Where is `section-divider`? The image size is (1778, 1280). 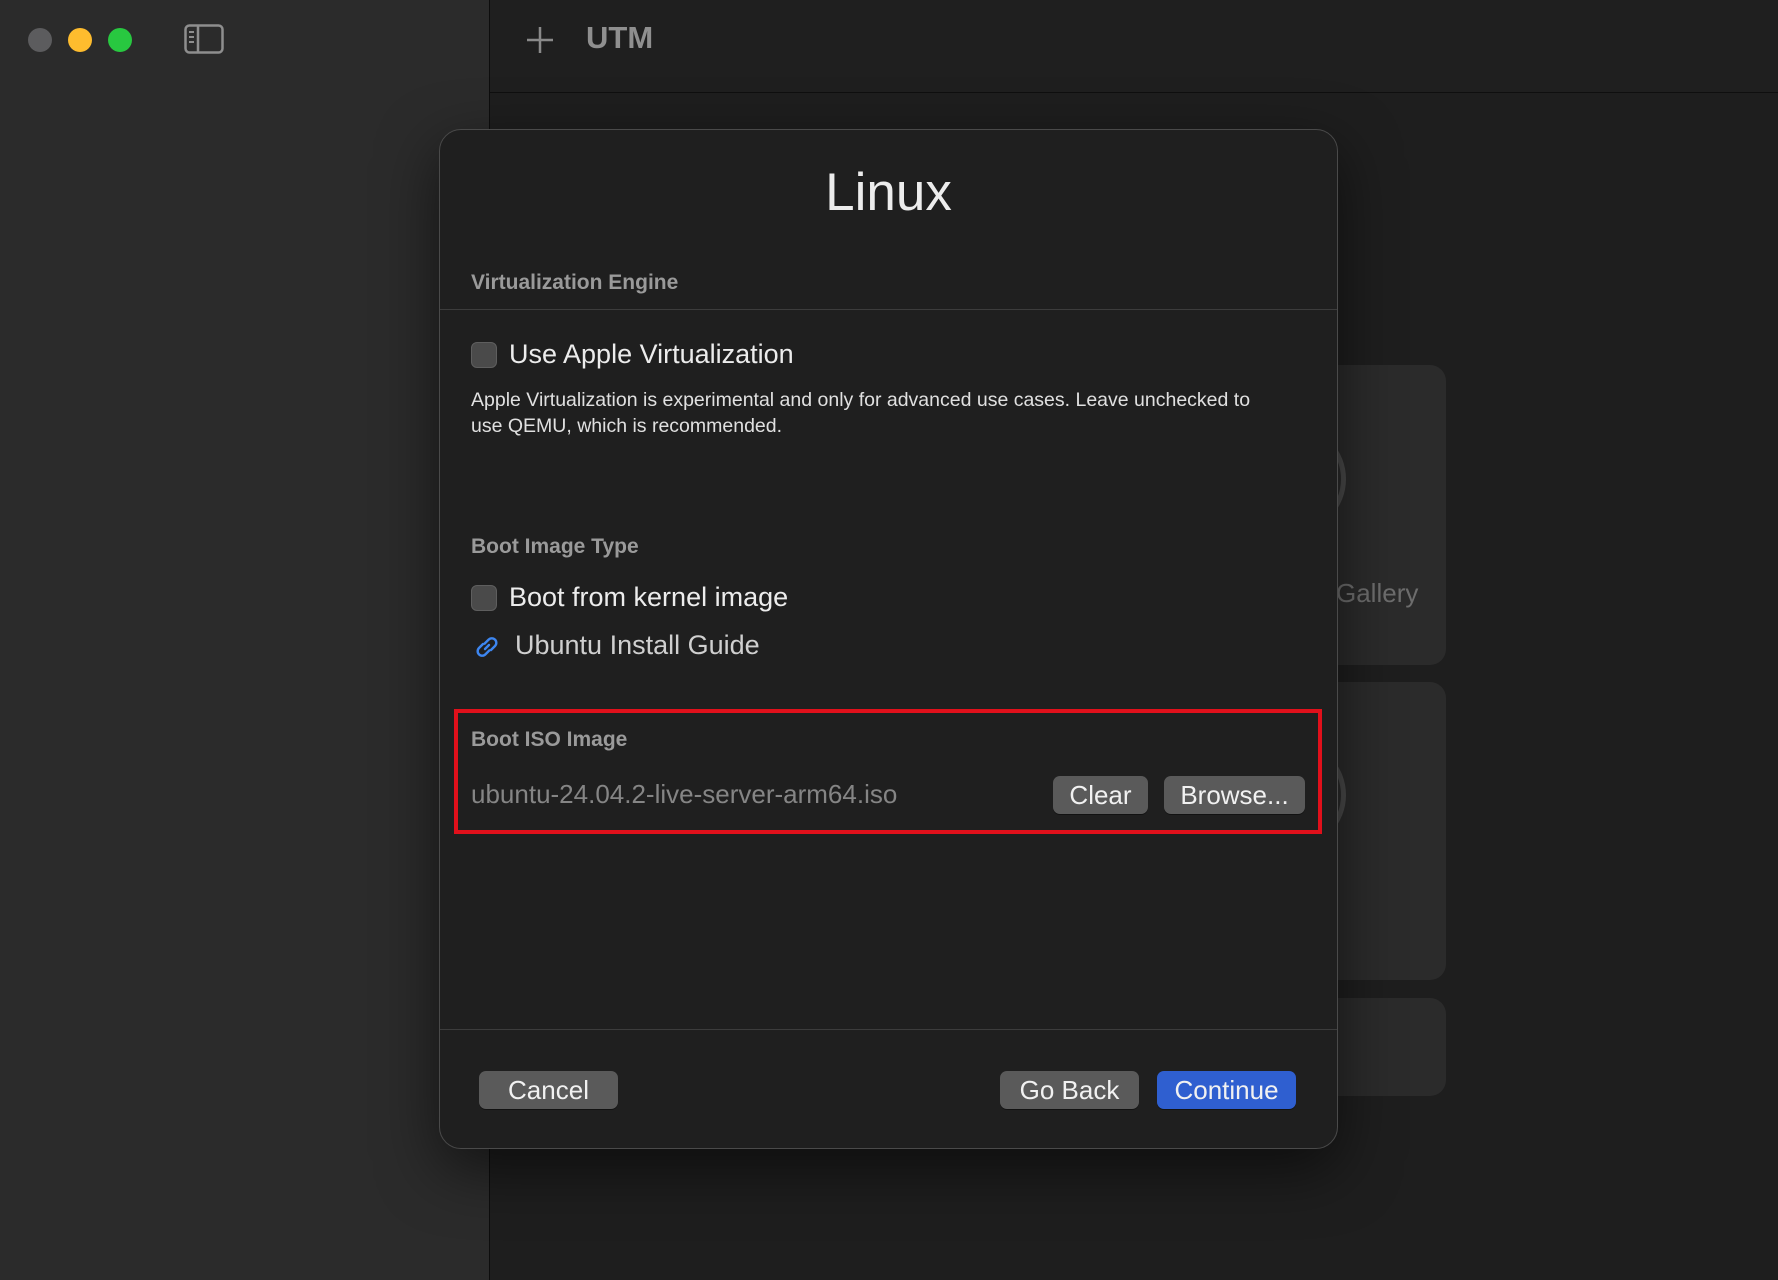
section-divider is located at coordinates (888, 309).